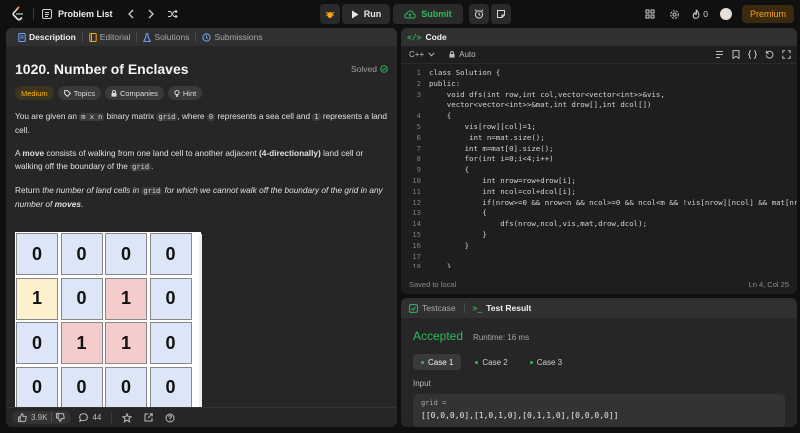  I want to click on like-count: 3.9K, so click(39, 417).